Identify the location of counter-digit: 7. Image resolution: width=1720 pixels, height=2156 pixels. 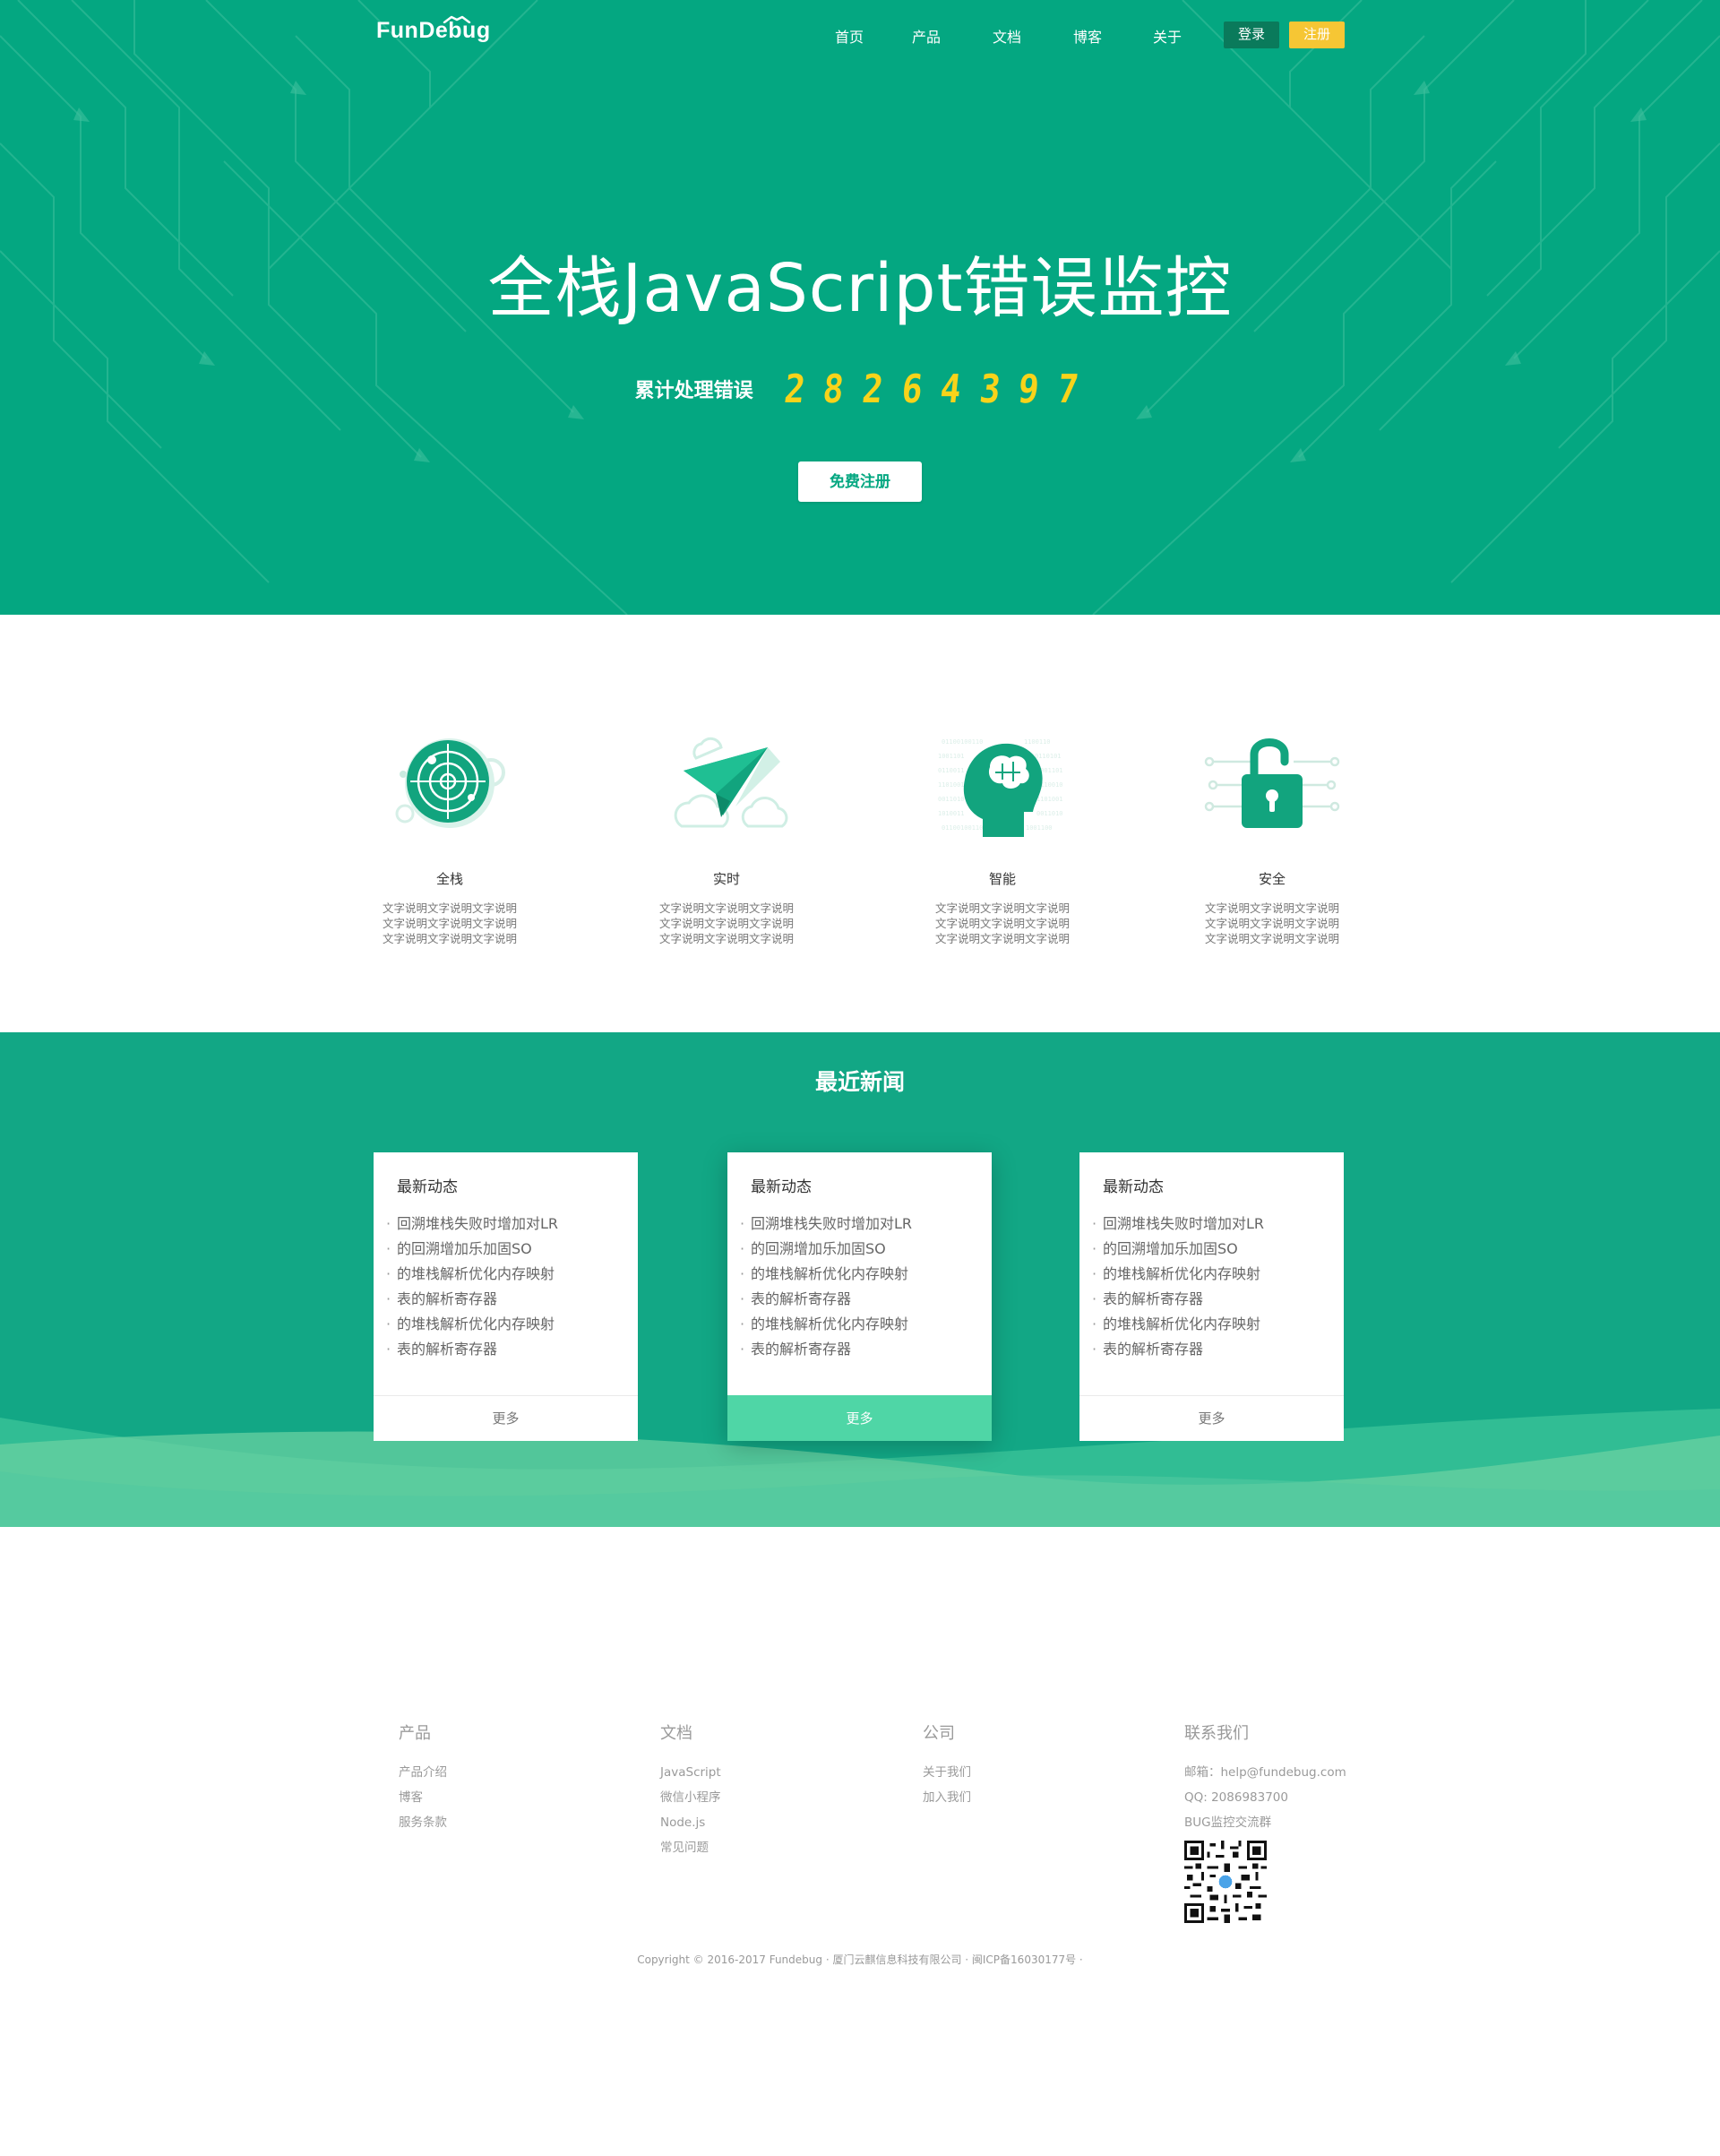
(1068, 389).